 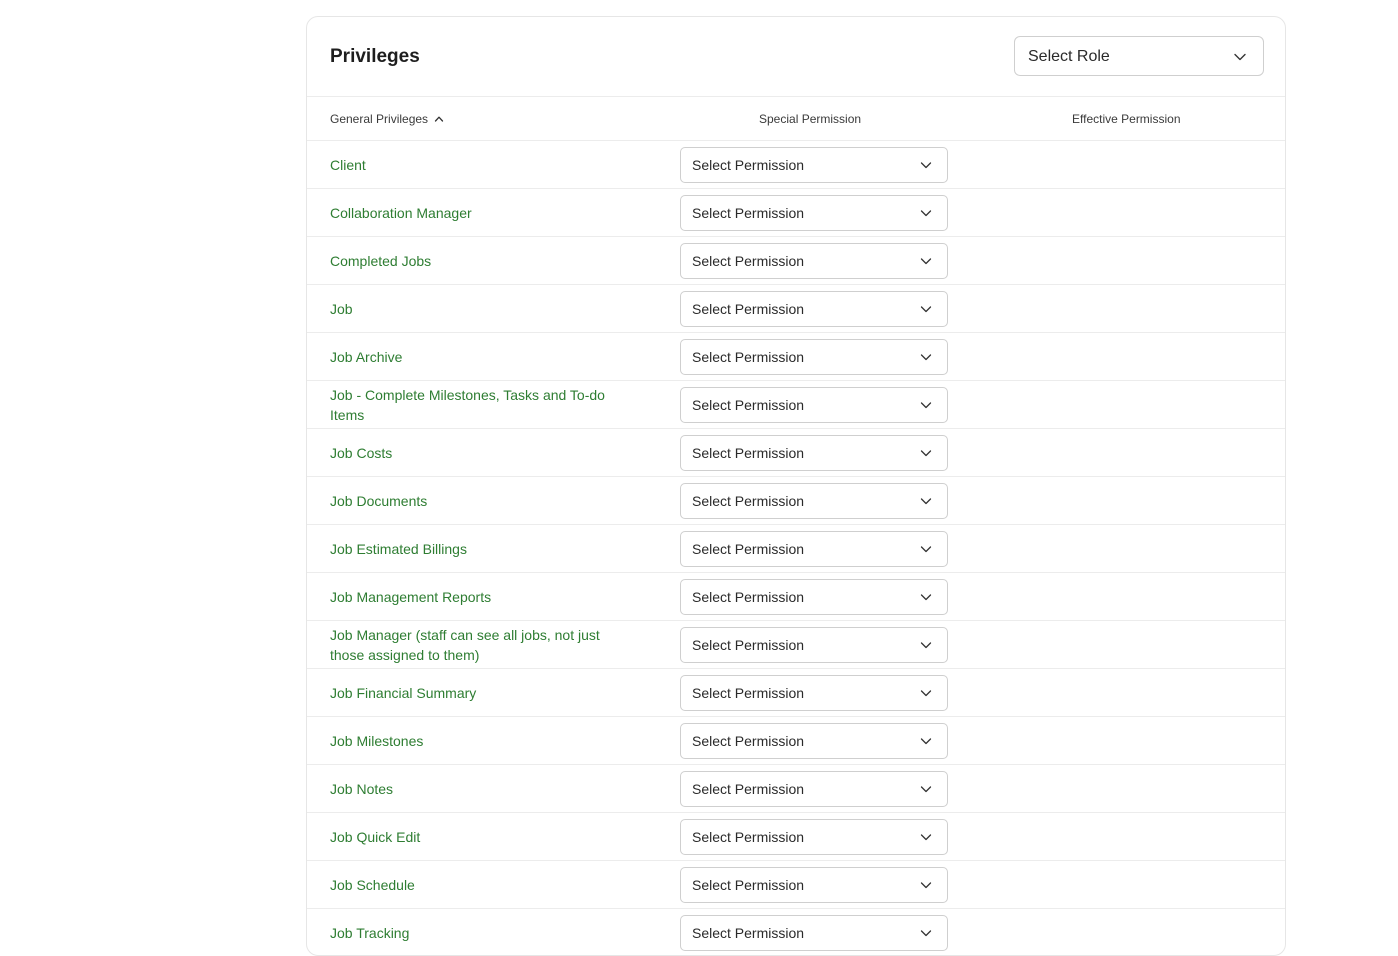 I want to click on column-header-special-permission: Special Permission, so click(x=810, y=119).